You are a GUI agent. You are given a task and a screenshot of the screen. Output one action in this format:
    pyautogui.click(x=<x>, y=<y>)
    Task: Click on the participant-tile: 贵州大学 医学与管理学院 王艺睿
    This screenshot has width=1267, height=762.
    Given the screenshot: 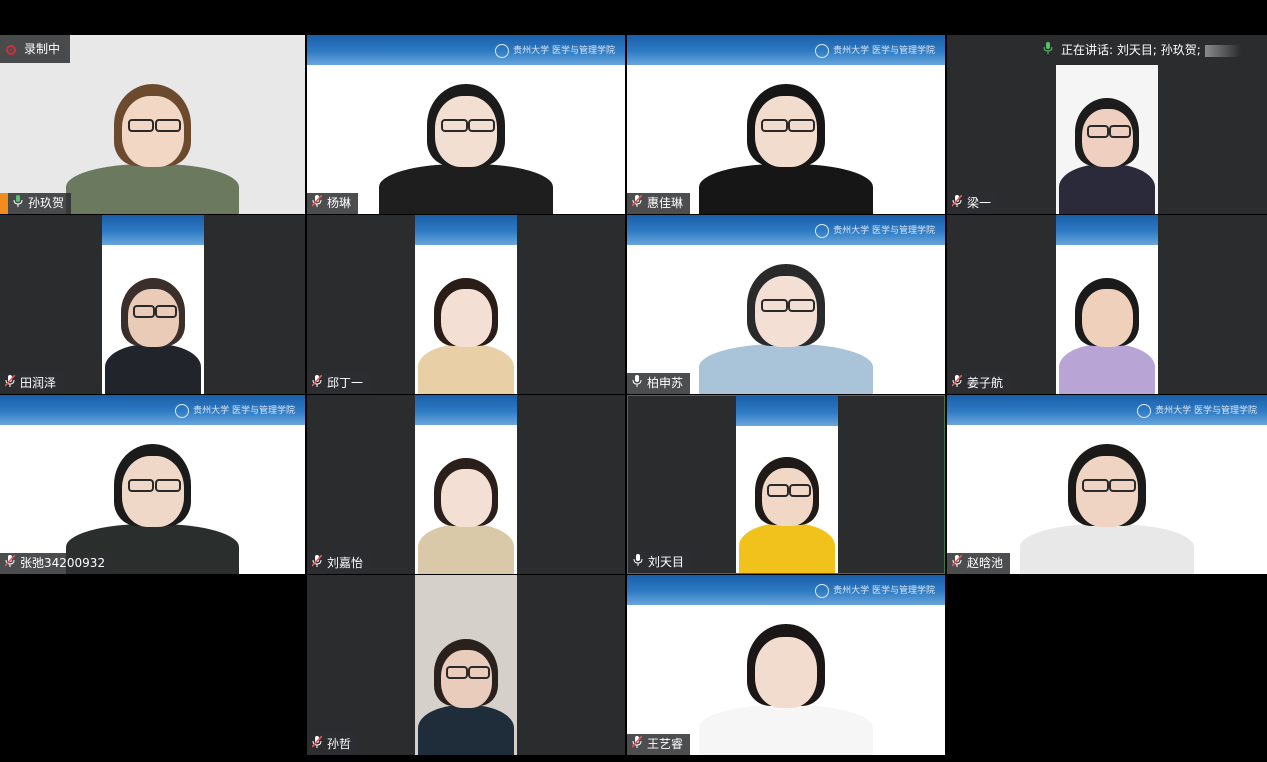 What is the action you would take?
    pyautogui.click(x=786, y=665)
    